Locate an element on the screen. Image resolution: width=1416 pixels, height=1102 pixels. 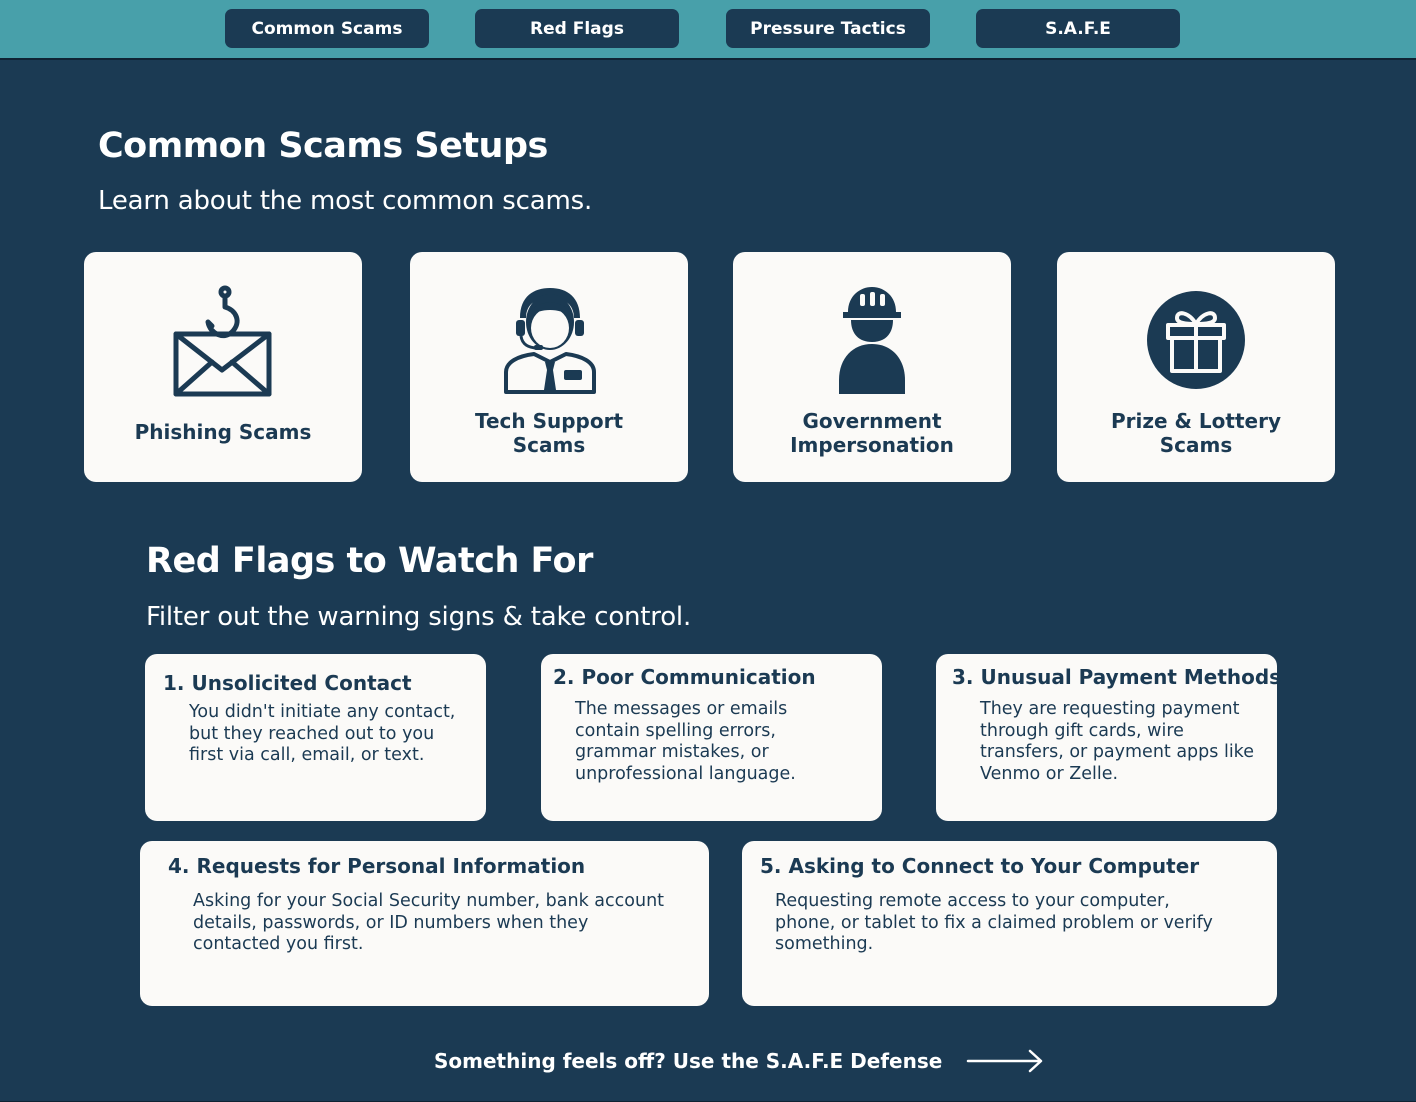
scam-card-label: Tech Support Scams is located at coordinates (549, 433).